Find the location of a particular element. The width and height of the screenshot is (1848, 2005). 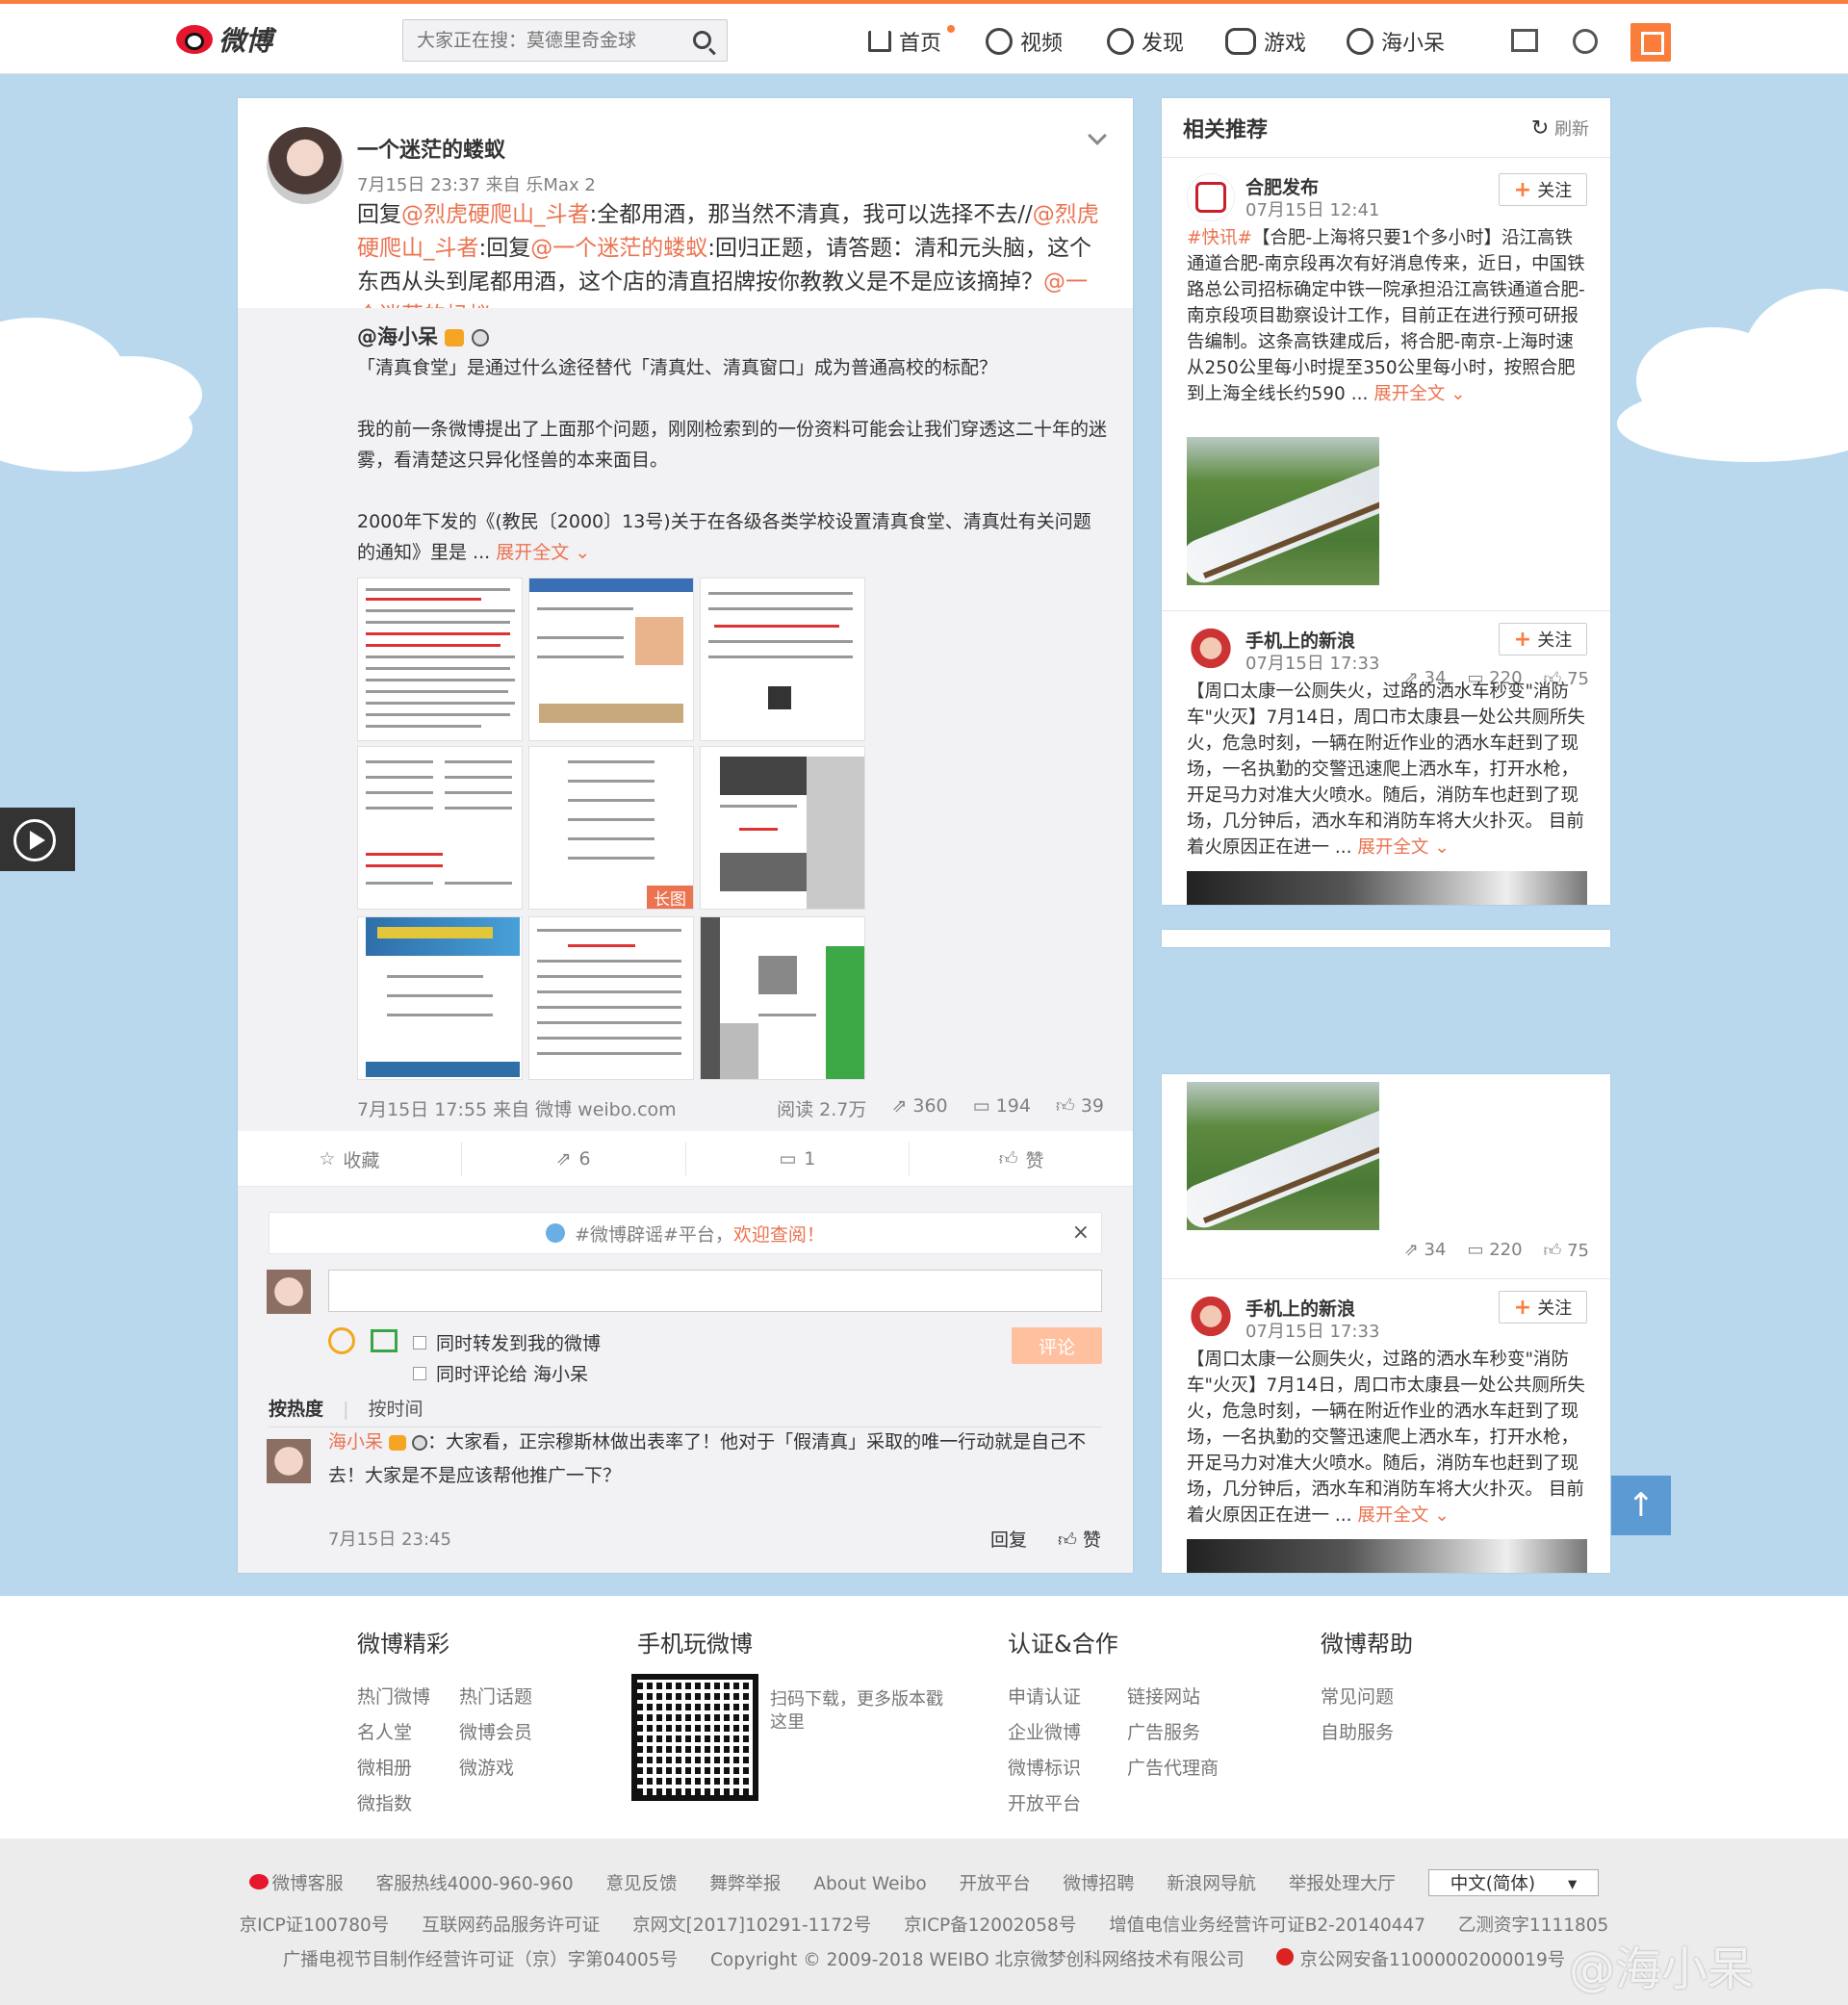

footer-link: 京网文[2017]10291-1172号 is located at coordinates (751, 1925).